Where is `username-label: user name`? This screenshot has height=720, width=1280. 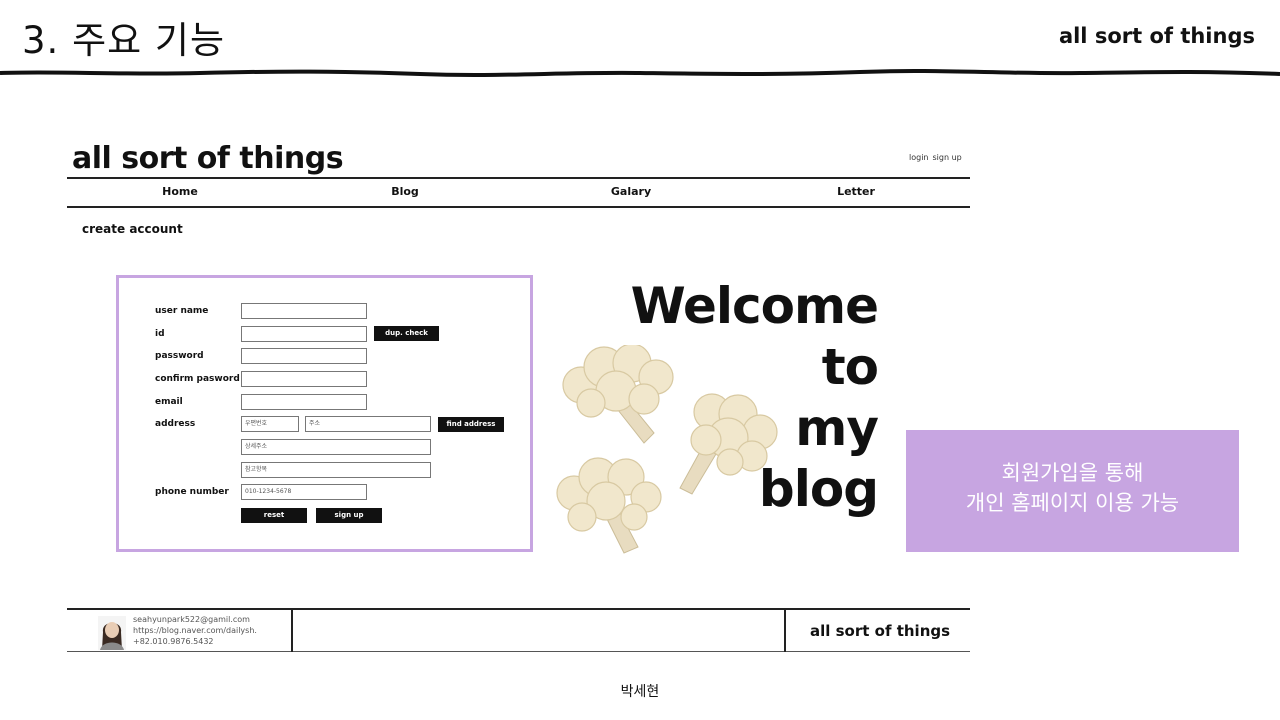 username-label: user name is located at coordinates (182, 311).